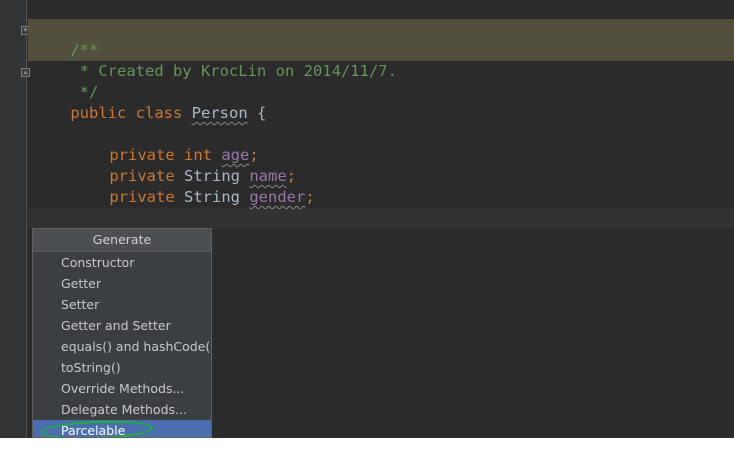 Image resolution: width=734 pixels, height=455 pixels. What do you see at coordinates (215, 60) in the screenshot?
I see `code-line-doc-author: * Created by KrocLin on 2014/11/7.` at bounding box center [215, 60].